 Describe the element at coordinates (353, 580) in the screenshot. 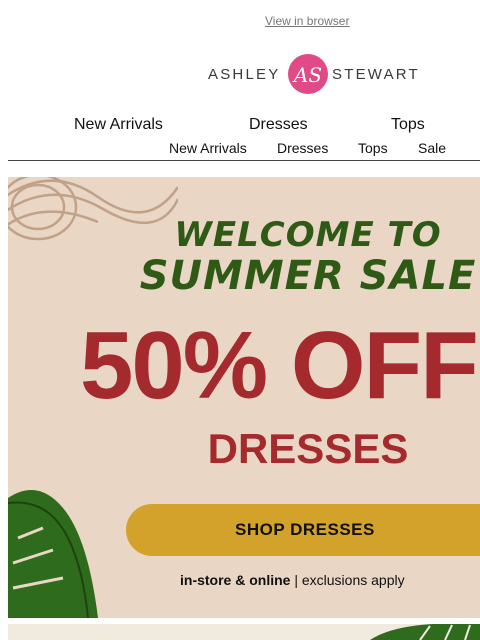

I see `footnote-exclusions: exclusions apply` at that location.